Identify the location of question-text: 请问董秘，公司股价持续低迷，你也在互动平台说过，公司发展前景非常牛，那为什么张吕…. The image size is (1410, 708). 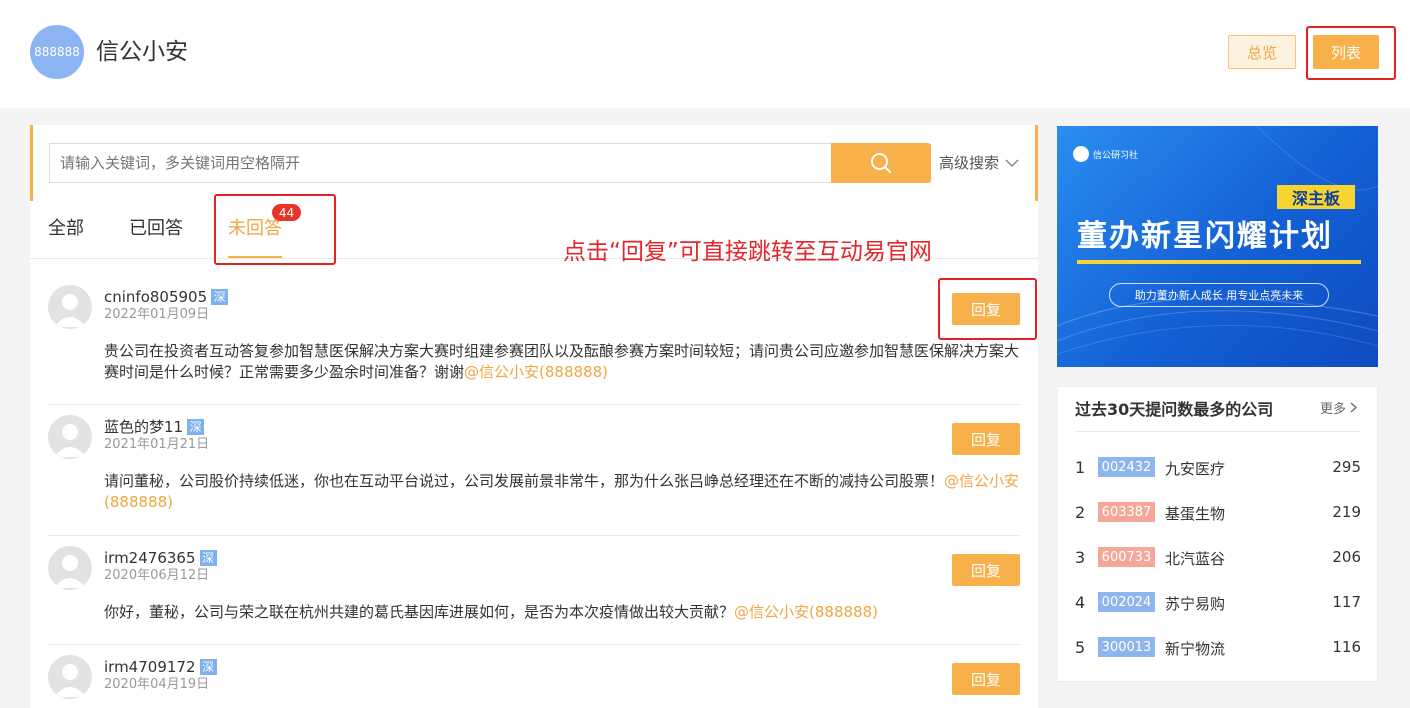
(564, 492).